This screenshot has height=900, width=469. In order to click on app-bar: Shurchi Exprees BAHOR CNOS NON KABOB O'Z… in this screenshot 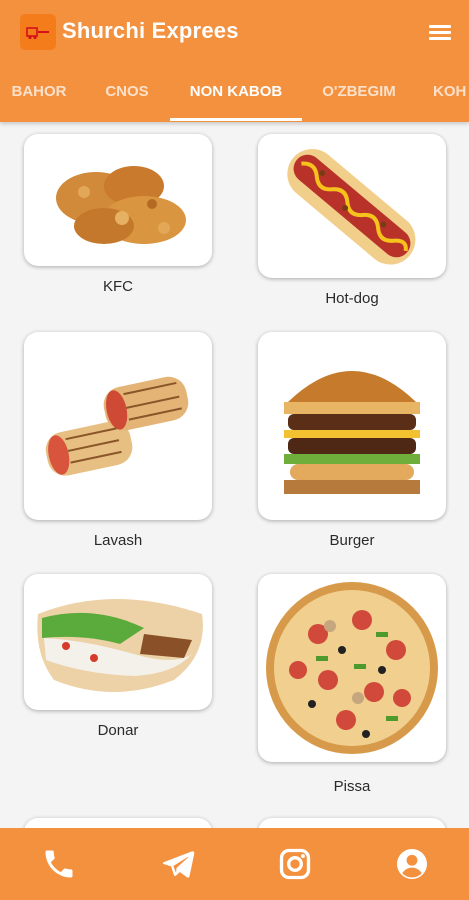, I will do `click(234, 61)`.